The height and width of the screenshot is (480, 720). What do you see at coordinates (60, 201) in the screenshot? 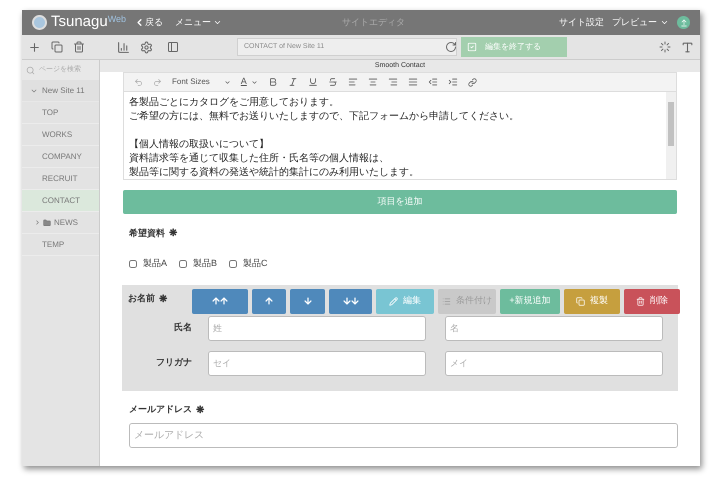
I see `page-tree-item: CONTACT` at bounding box center [60, 201].